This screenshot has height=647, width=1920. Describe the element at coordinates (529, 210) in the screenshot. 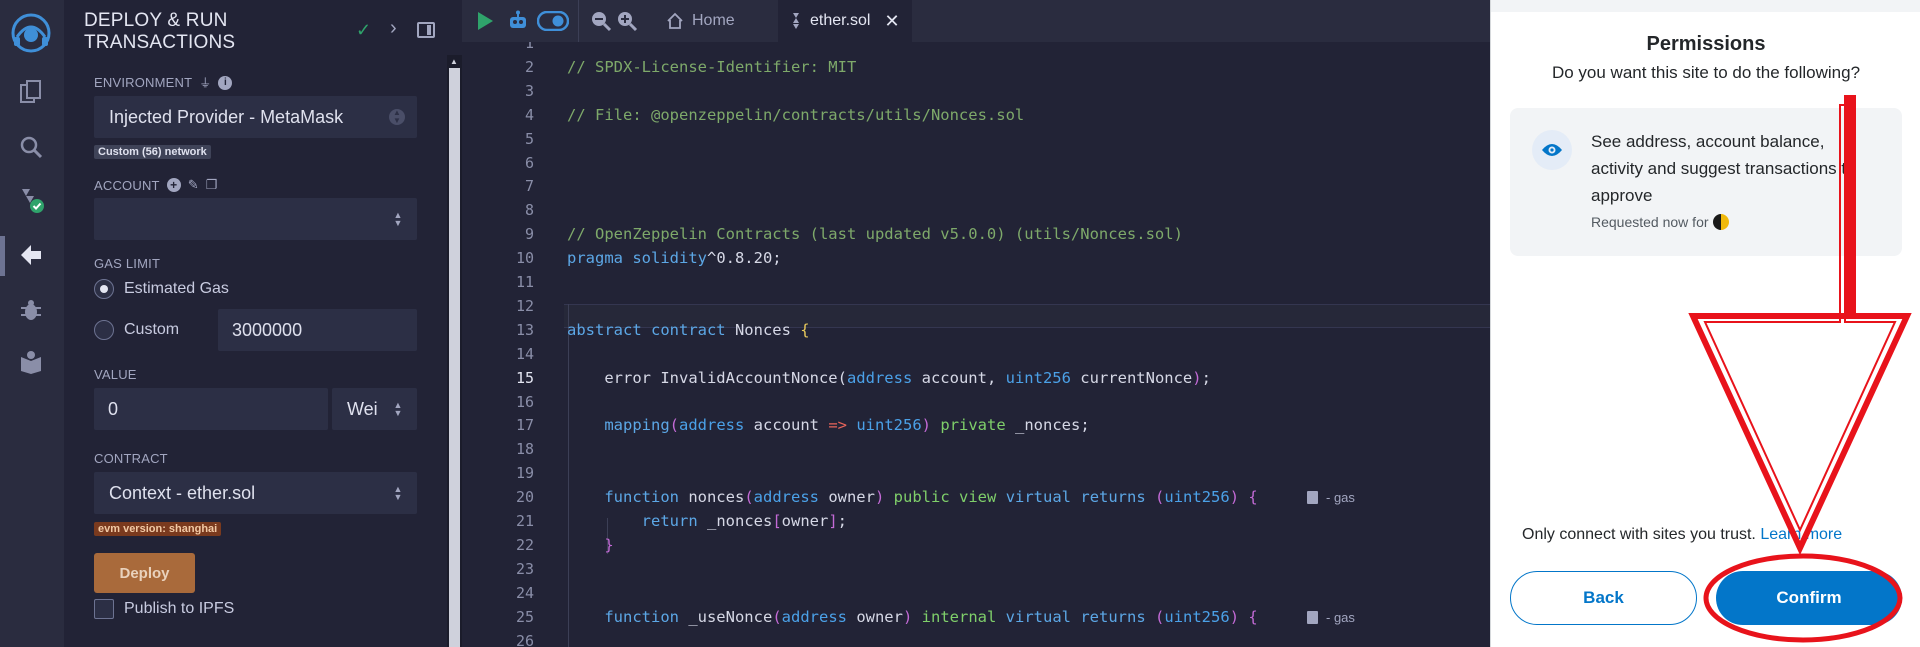

I see `line-number: 8` at that location.